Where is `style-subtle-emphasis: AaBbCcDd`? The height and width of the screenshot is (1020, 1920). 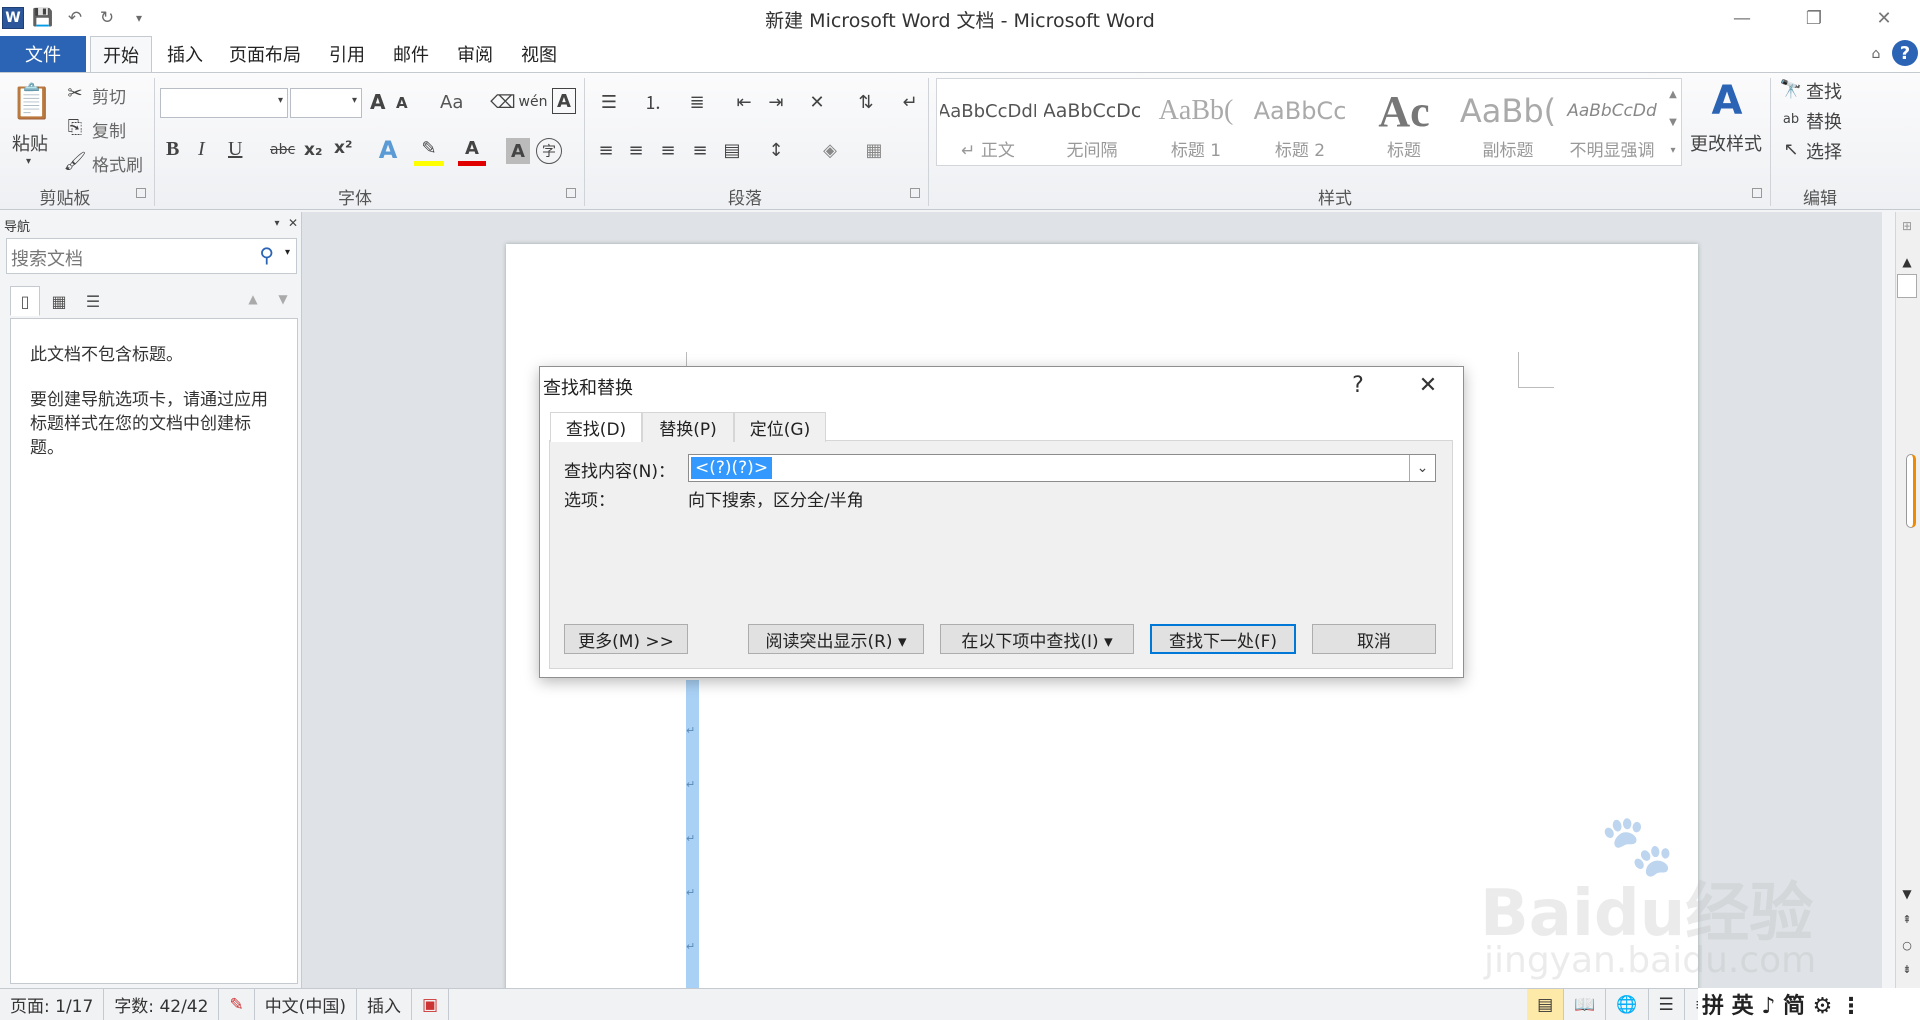 style-subtle-emphasis: AaBbCcDd is located at coordinates (1612, 111).